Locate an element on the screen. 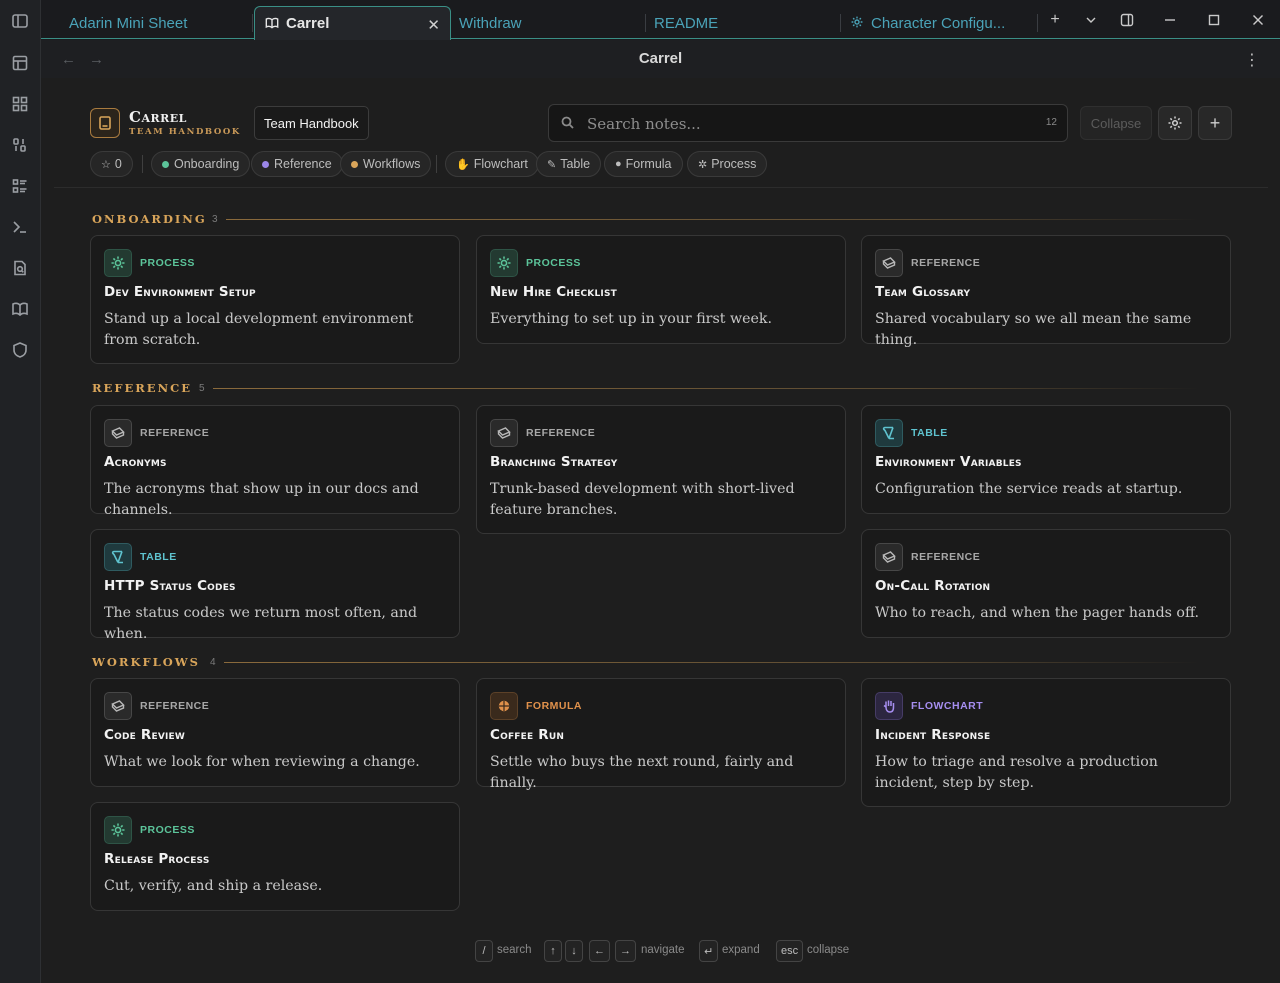 This screenshot has width=1280, height=983. card-description: Everything to set up in your first week. is located at coordinates (631, 319).